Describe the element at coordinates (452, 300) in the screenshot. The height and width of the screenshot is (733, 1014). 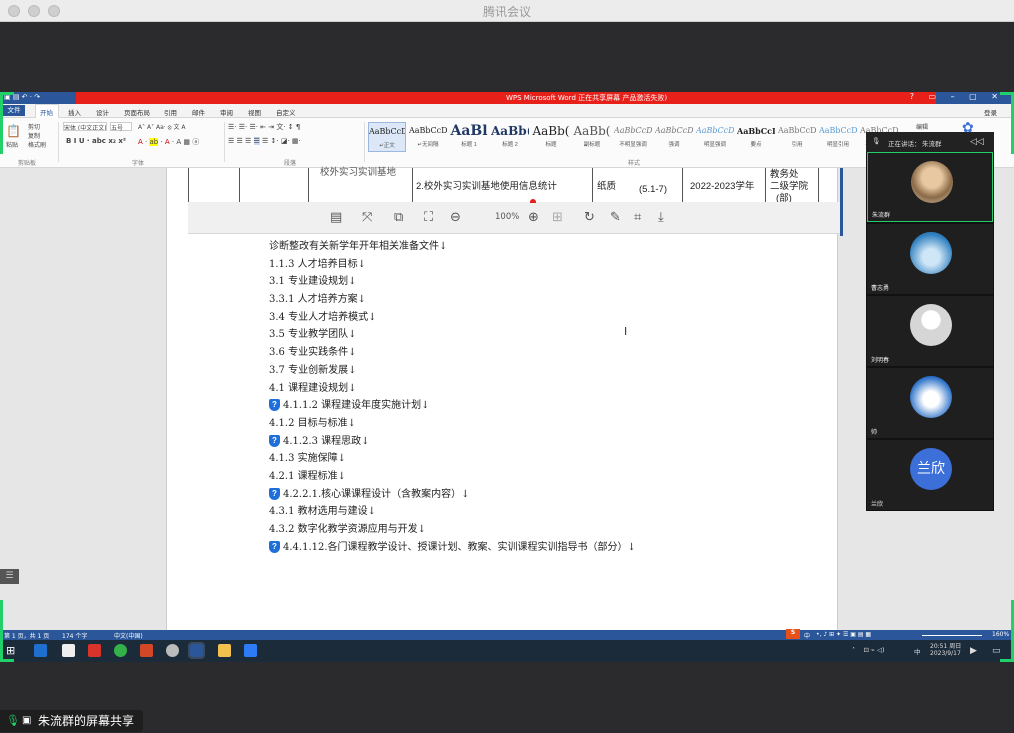
I see `document-line: 3.3.1 人才培养方案↓` at that location.